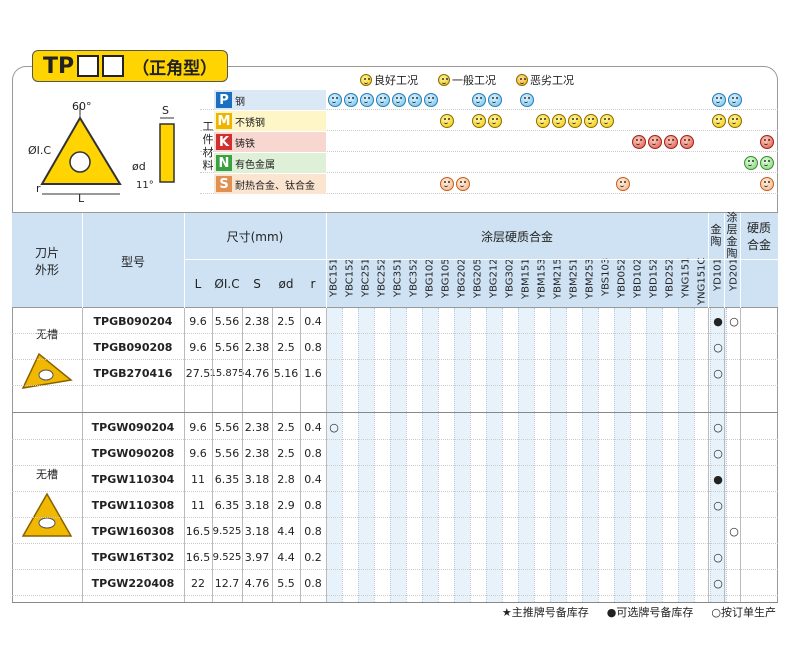  I want to click on r-label: r, so click(38, 188).